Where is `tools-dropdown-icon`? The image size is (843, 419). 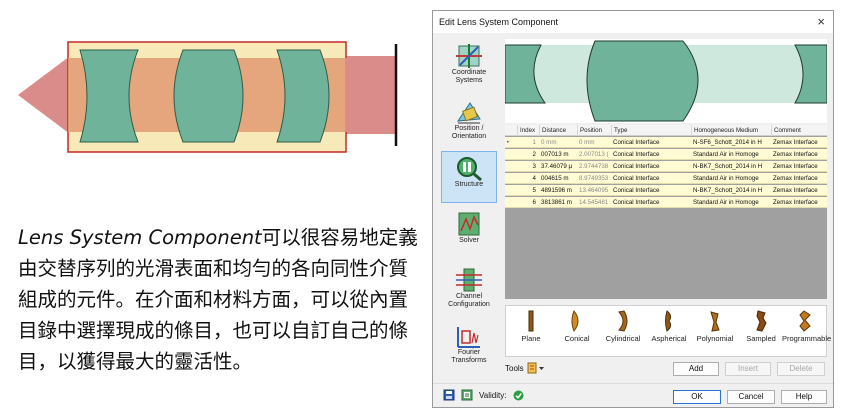 tools-dropdown-icon is located at coordinates (536, 368).